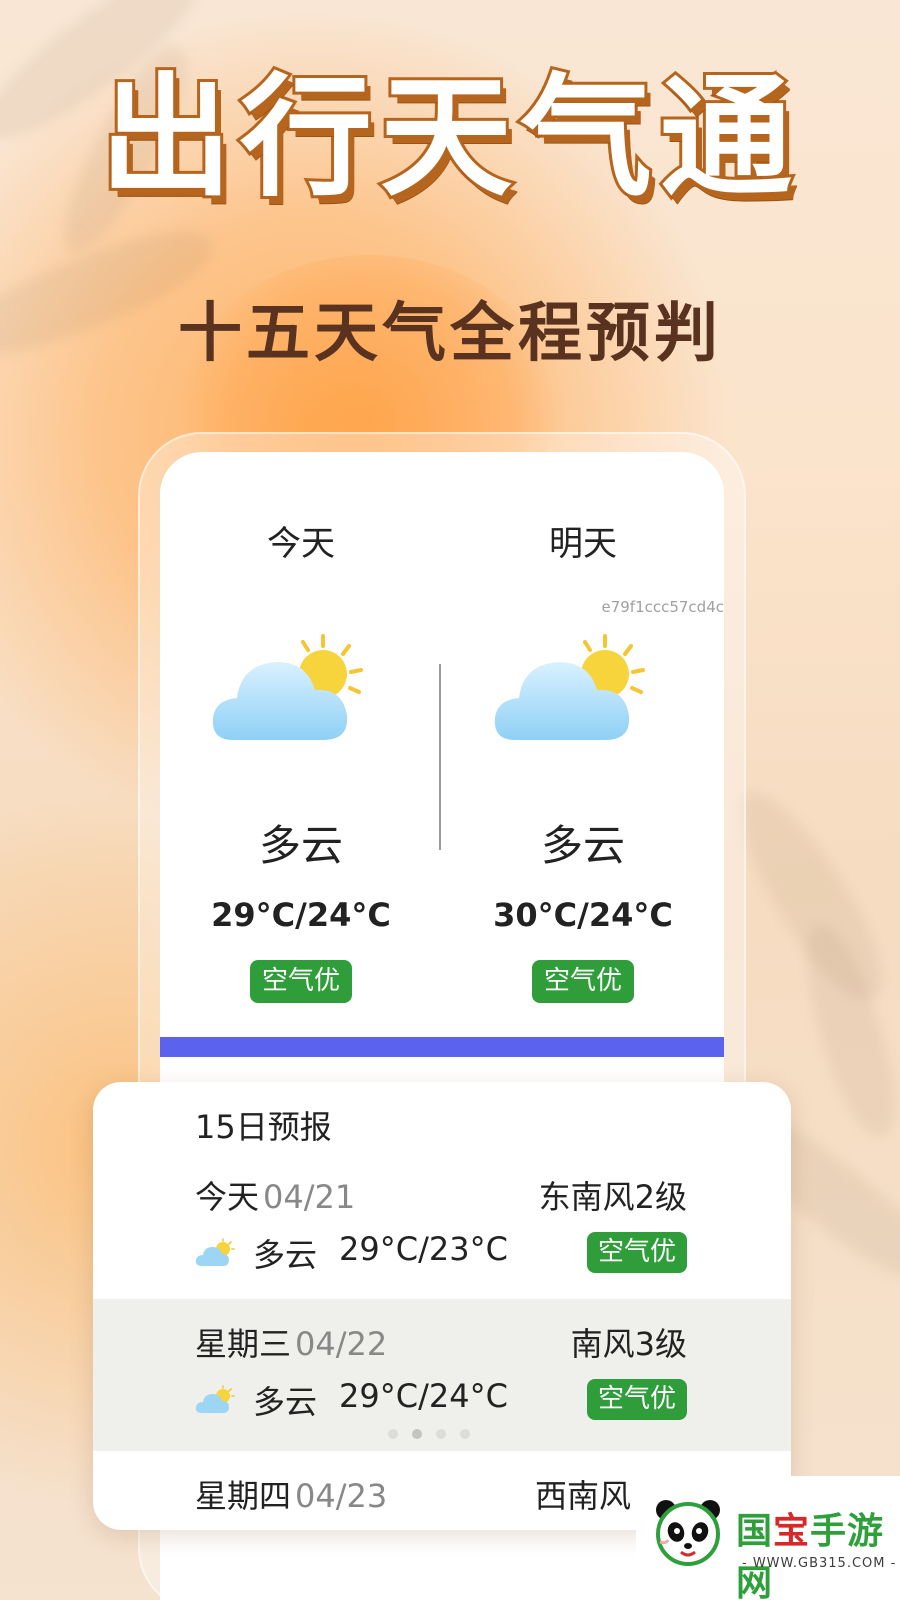  Describe the element at coordinates (429, 1434) in the screenshot. I see `page-indicator` at that location.